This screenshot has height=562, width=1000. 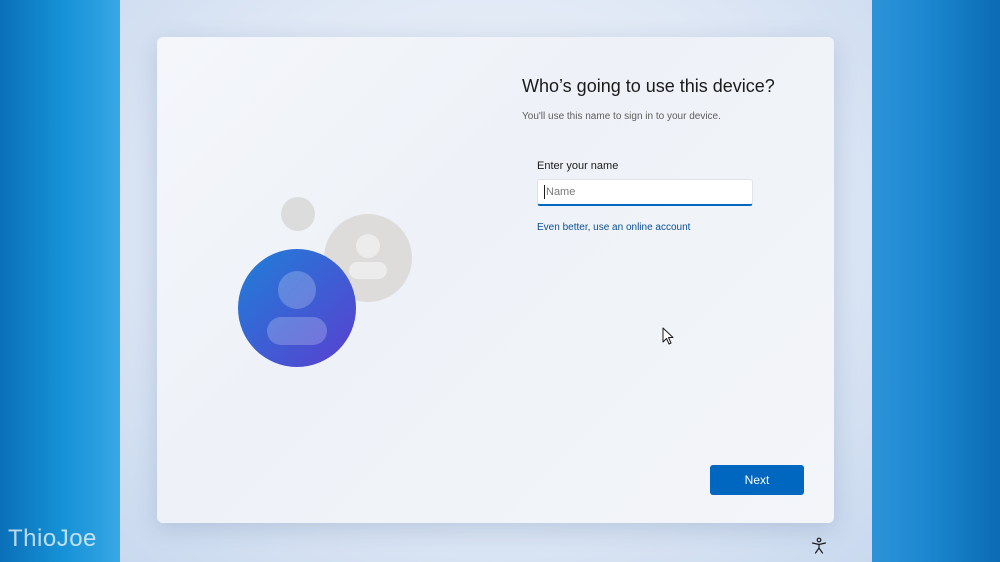 What do you see at coordinates (325, 282) in the screenshot?
I see `user-accounts-illustration` at bounding box center [325, 282].